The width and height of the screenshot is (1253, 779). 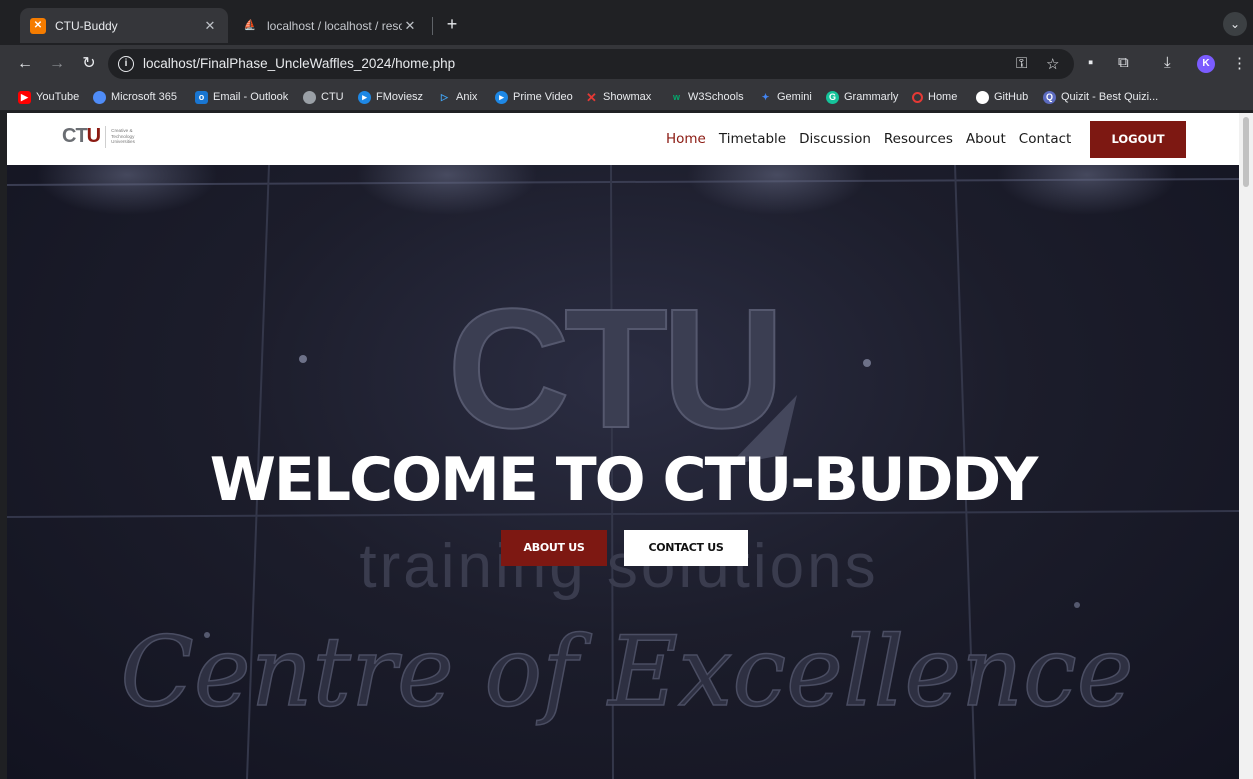 I want to click on tab-title: CTU-Buddy, so click(x=86, y=25).